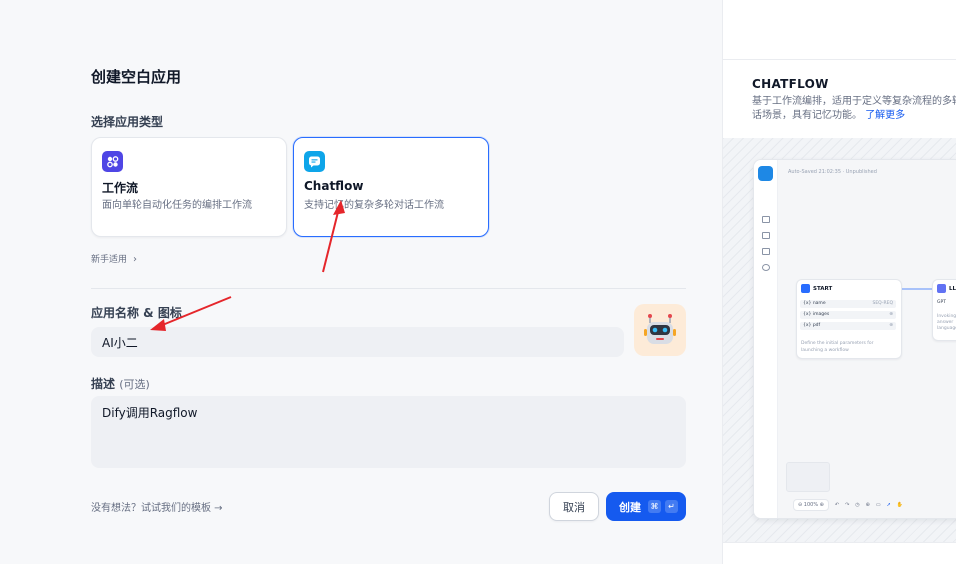 This screenshot has width=956, height=564. Describe the element at coordinates (334, 186) in the screenshot. I see `app-type-name: Chatflow` at that location.